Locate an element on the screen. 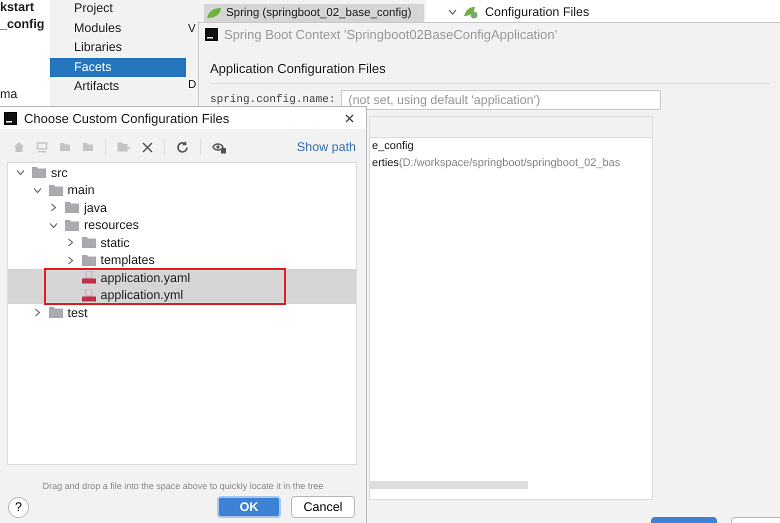 This screenshot has width=780, height=523. sidebar-item: Project is located at coordinates (118, 9).